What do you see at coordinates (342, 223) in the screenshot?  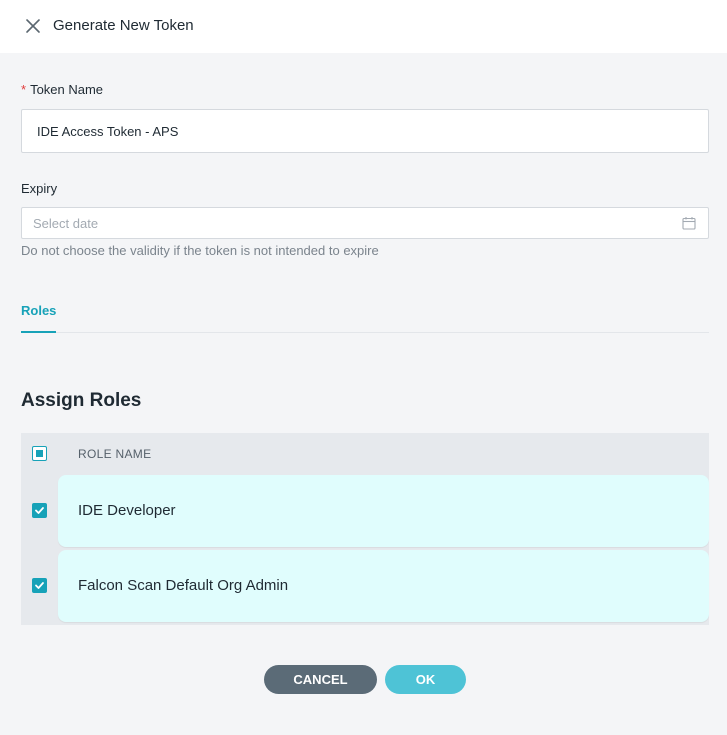 I see `expiry-date-input` at bounding box center [342, 223].